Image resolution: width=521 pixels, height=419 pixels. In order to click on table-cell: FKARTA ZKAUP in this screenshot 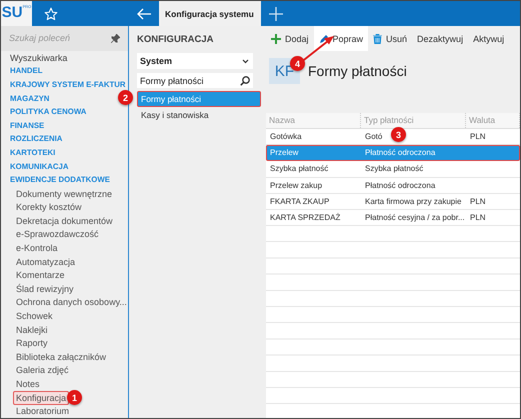, I will do `click(300, 201)`.